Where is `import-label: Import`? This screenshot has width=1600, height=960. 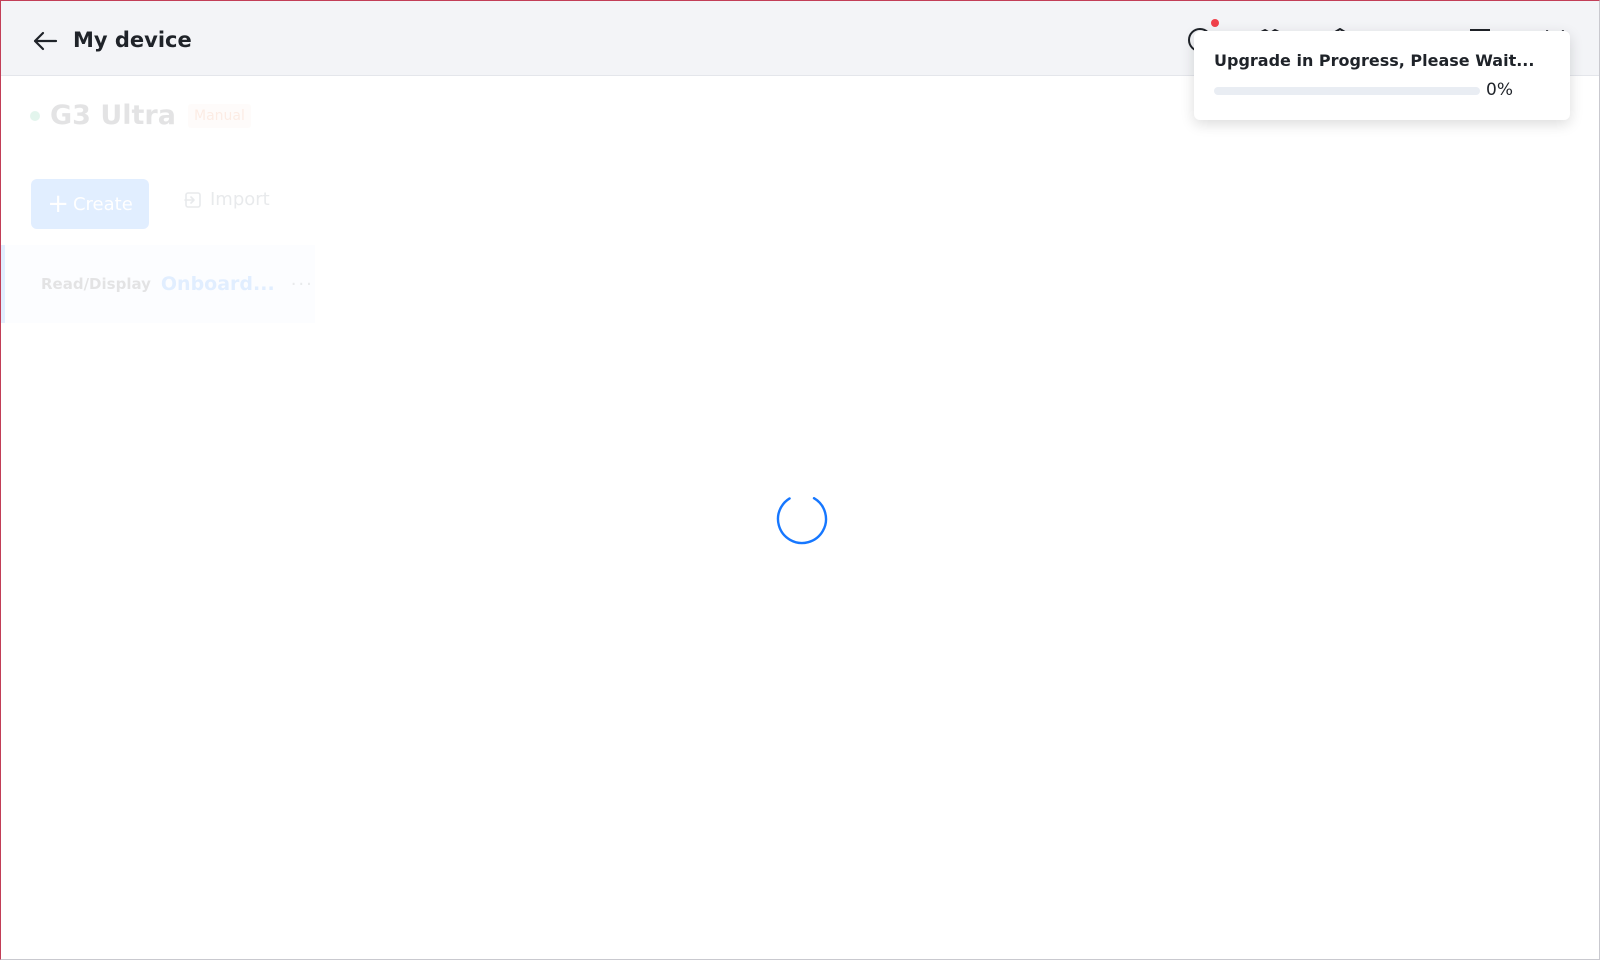
import-label: Import is located at coordinates (240, 199).